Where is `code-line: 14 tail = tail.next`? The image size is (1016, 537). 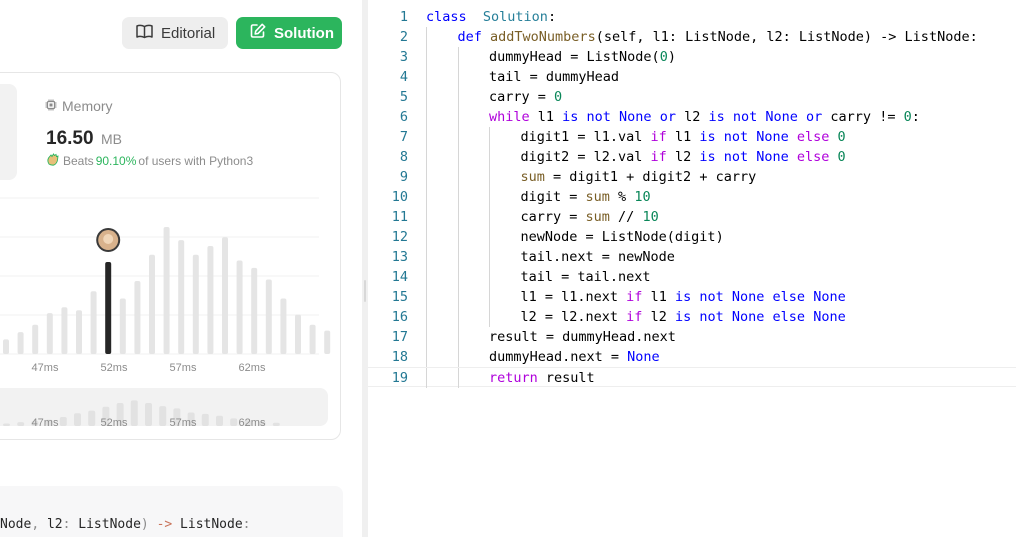
code-line: 14 tail = tail.next is located at coordinates (692, 277).